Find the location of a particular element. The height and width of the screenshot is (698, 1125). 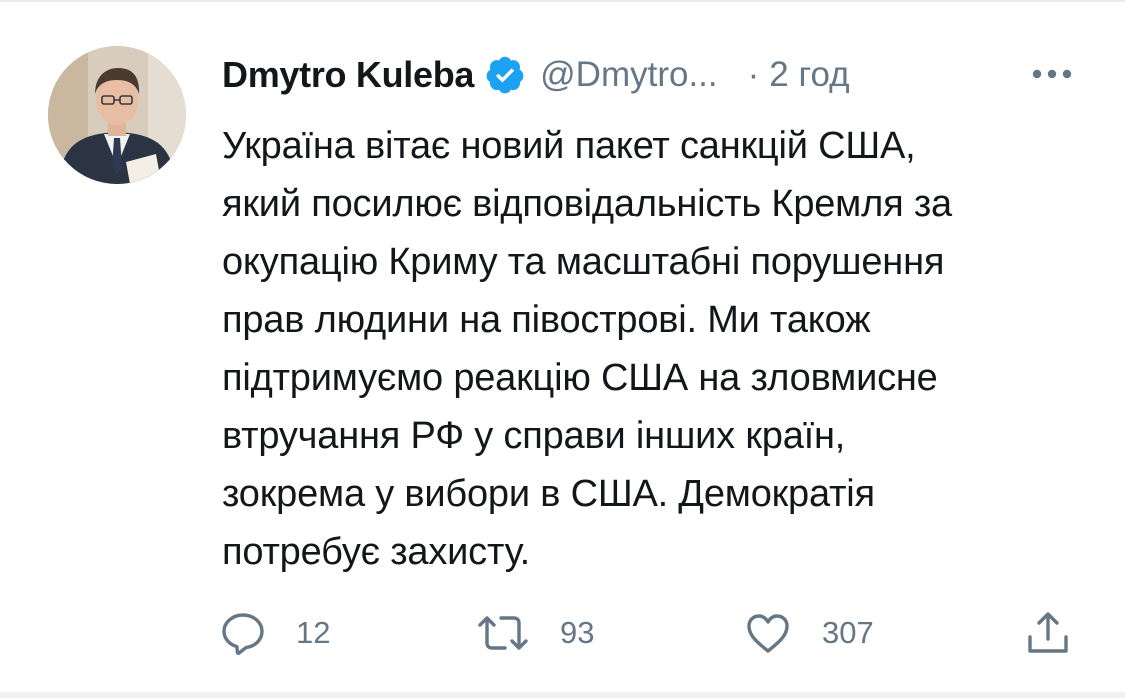

tweet-text-line: прав людини на півострові. Ми також is located at coordinates (546, 320).